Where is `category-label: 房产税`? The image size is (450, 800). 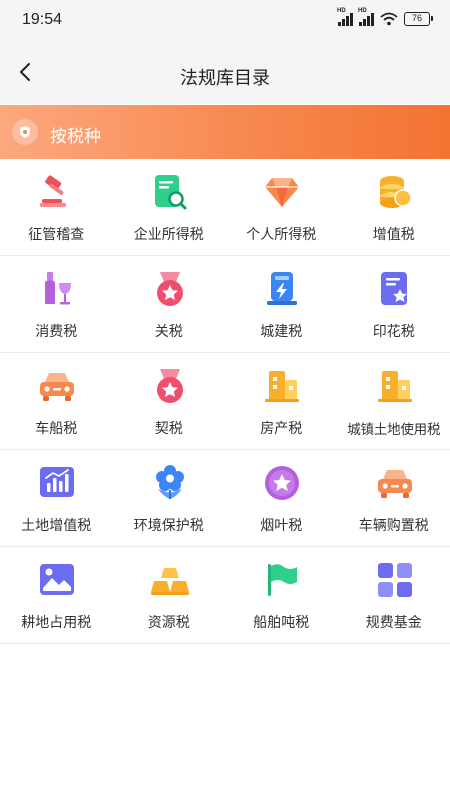
category-label: 房产税 is located at coordinates (281, 428).